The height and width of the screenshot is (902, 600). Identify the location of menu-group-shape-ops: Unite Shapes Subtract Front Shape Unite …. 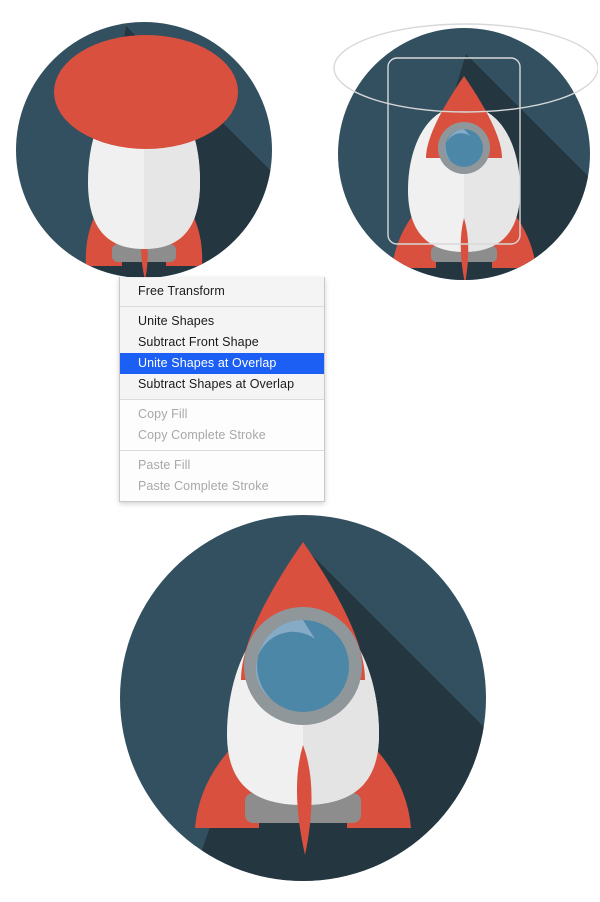
(222, 352).